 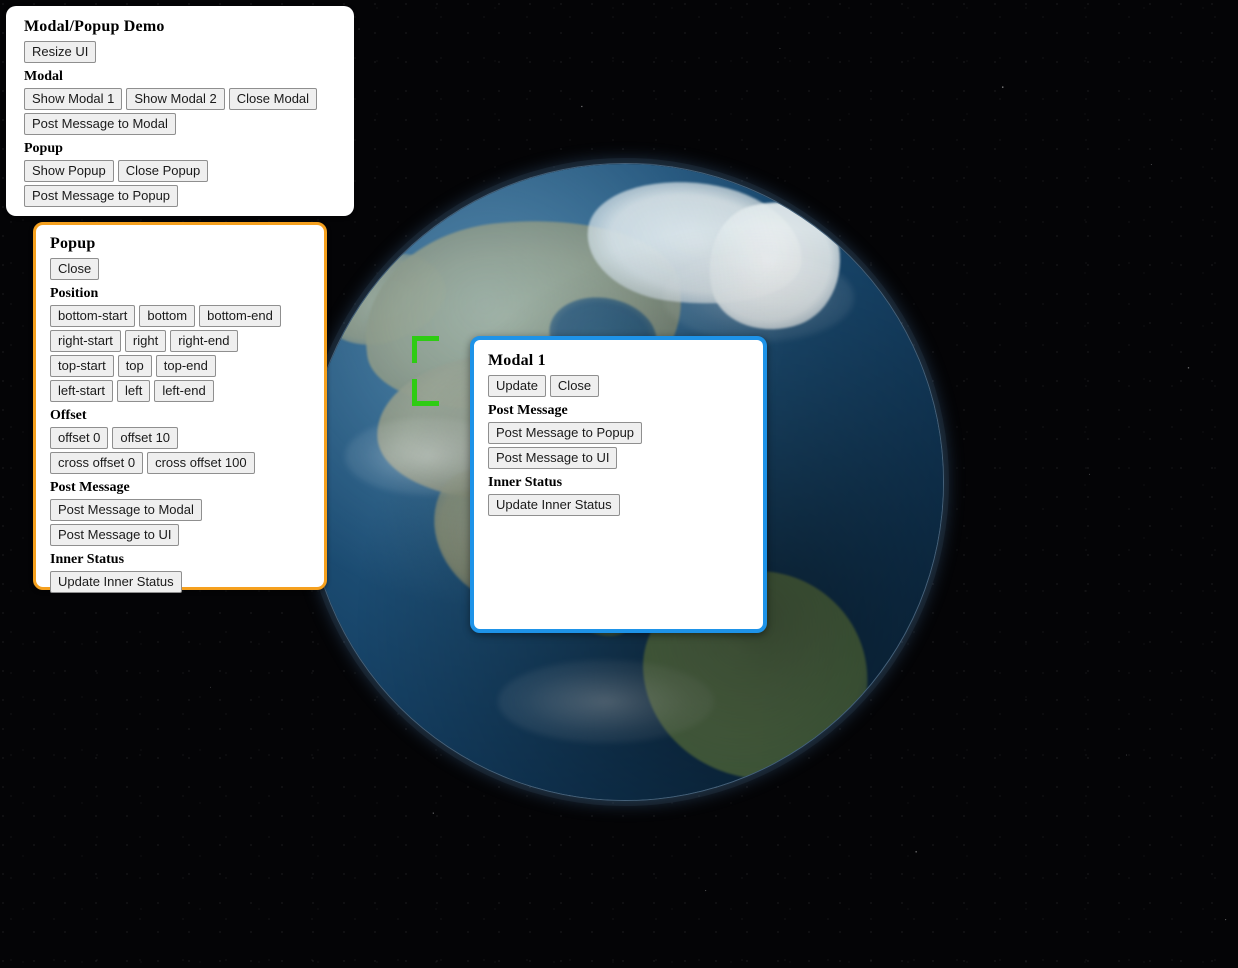 What do you see at coordinates (204, 341) in the screenshot?
I see `position-right-end-button: right-end` at bounding box center [204, 341].